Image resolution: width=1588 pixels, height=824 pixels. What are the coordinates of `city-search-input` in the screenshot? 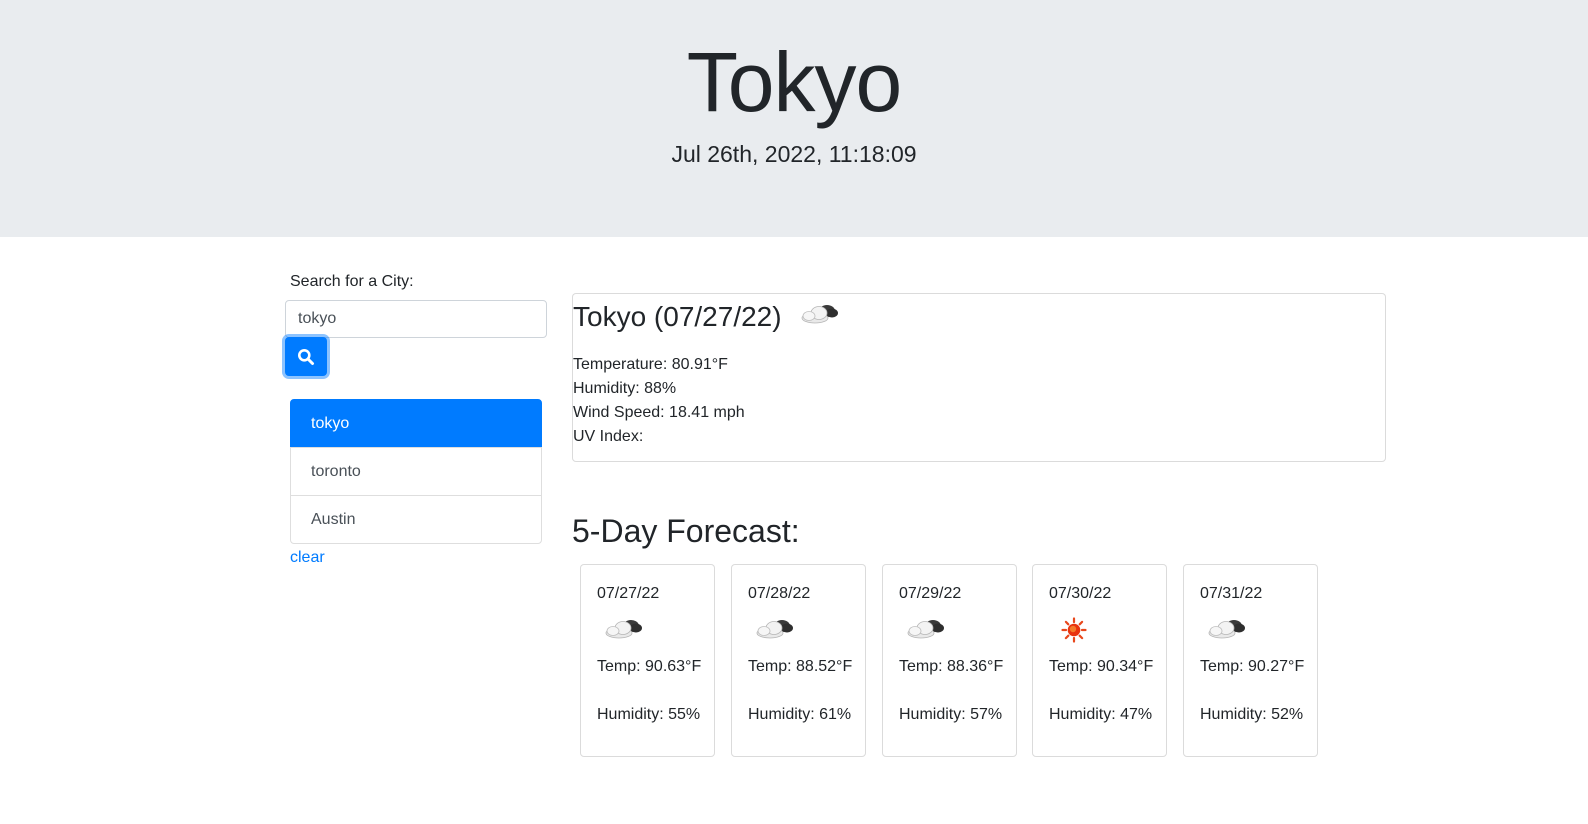 It's located at (416, 319).